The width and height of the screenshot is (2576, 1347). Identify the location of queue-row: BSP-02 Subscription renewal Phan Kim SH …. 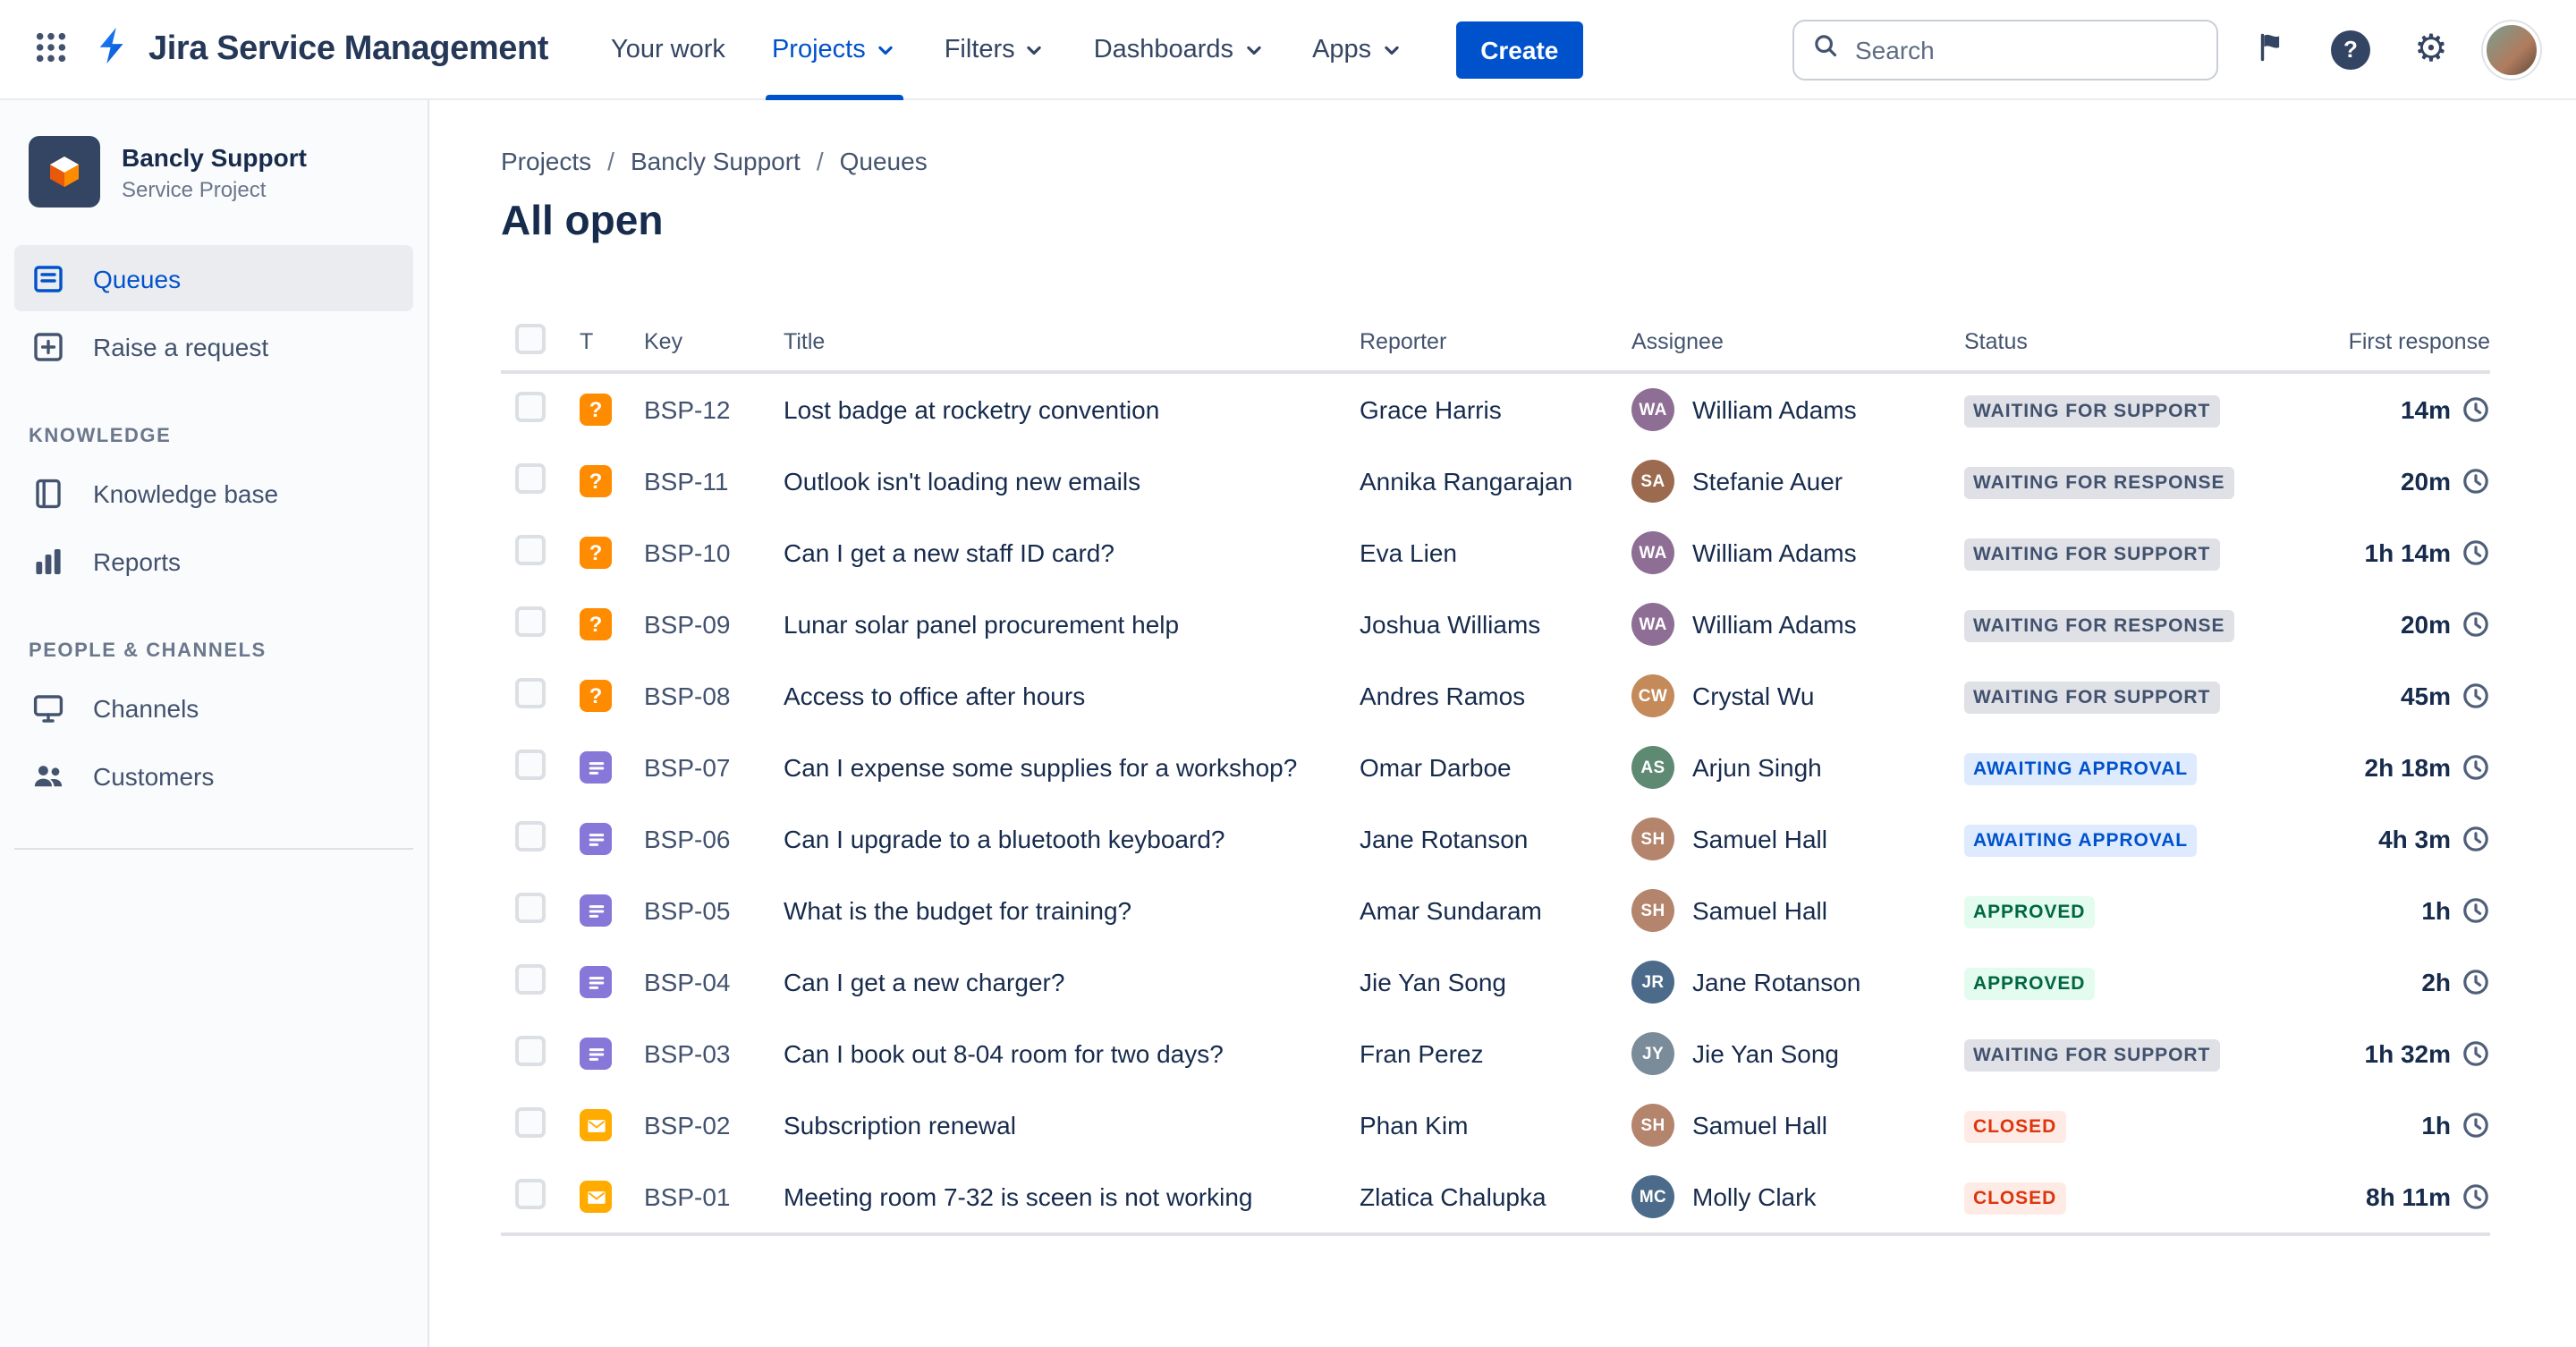
(1495, 1125).